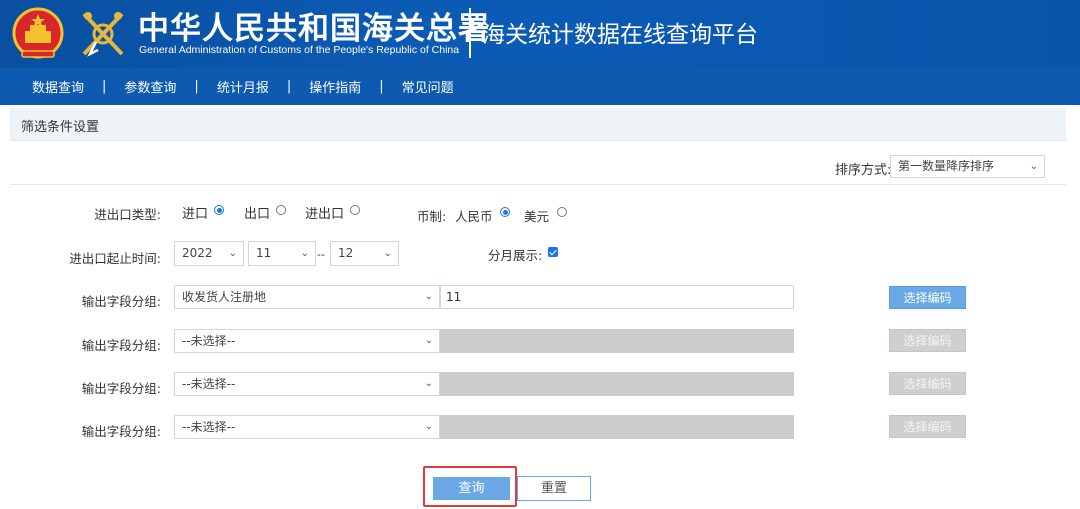 This screenshot has height=509, width=1080. I want to click on field-group-select-3: --未选择-- ⌄, so click(307, 384).